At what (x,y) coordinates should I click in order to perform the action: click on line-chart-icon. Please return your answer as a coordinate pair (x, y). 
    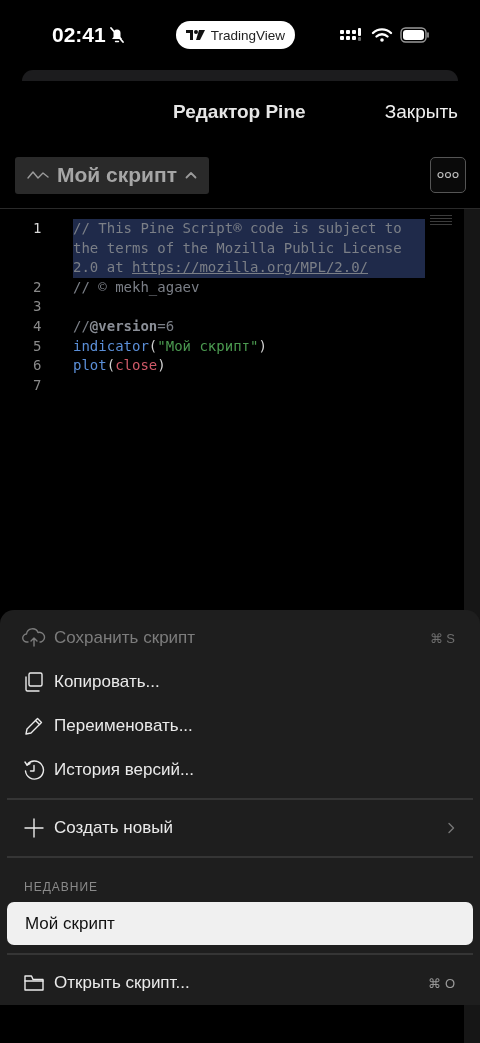
    Looking at the image, I should click on (38, 175).